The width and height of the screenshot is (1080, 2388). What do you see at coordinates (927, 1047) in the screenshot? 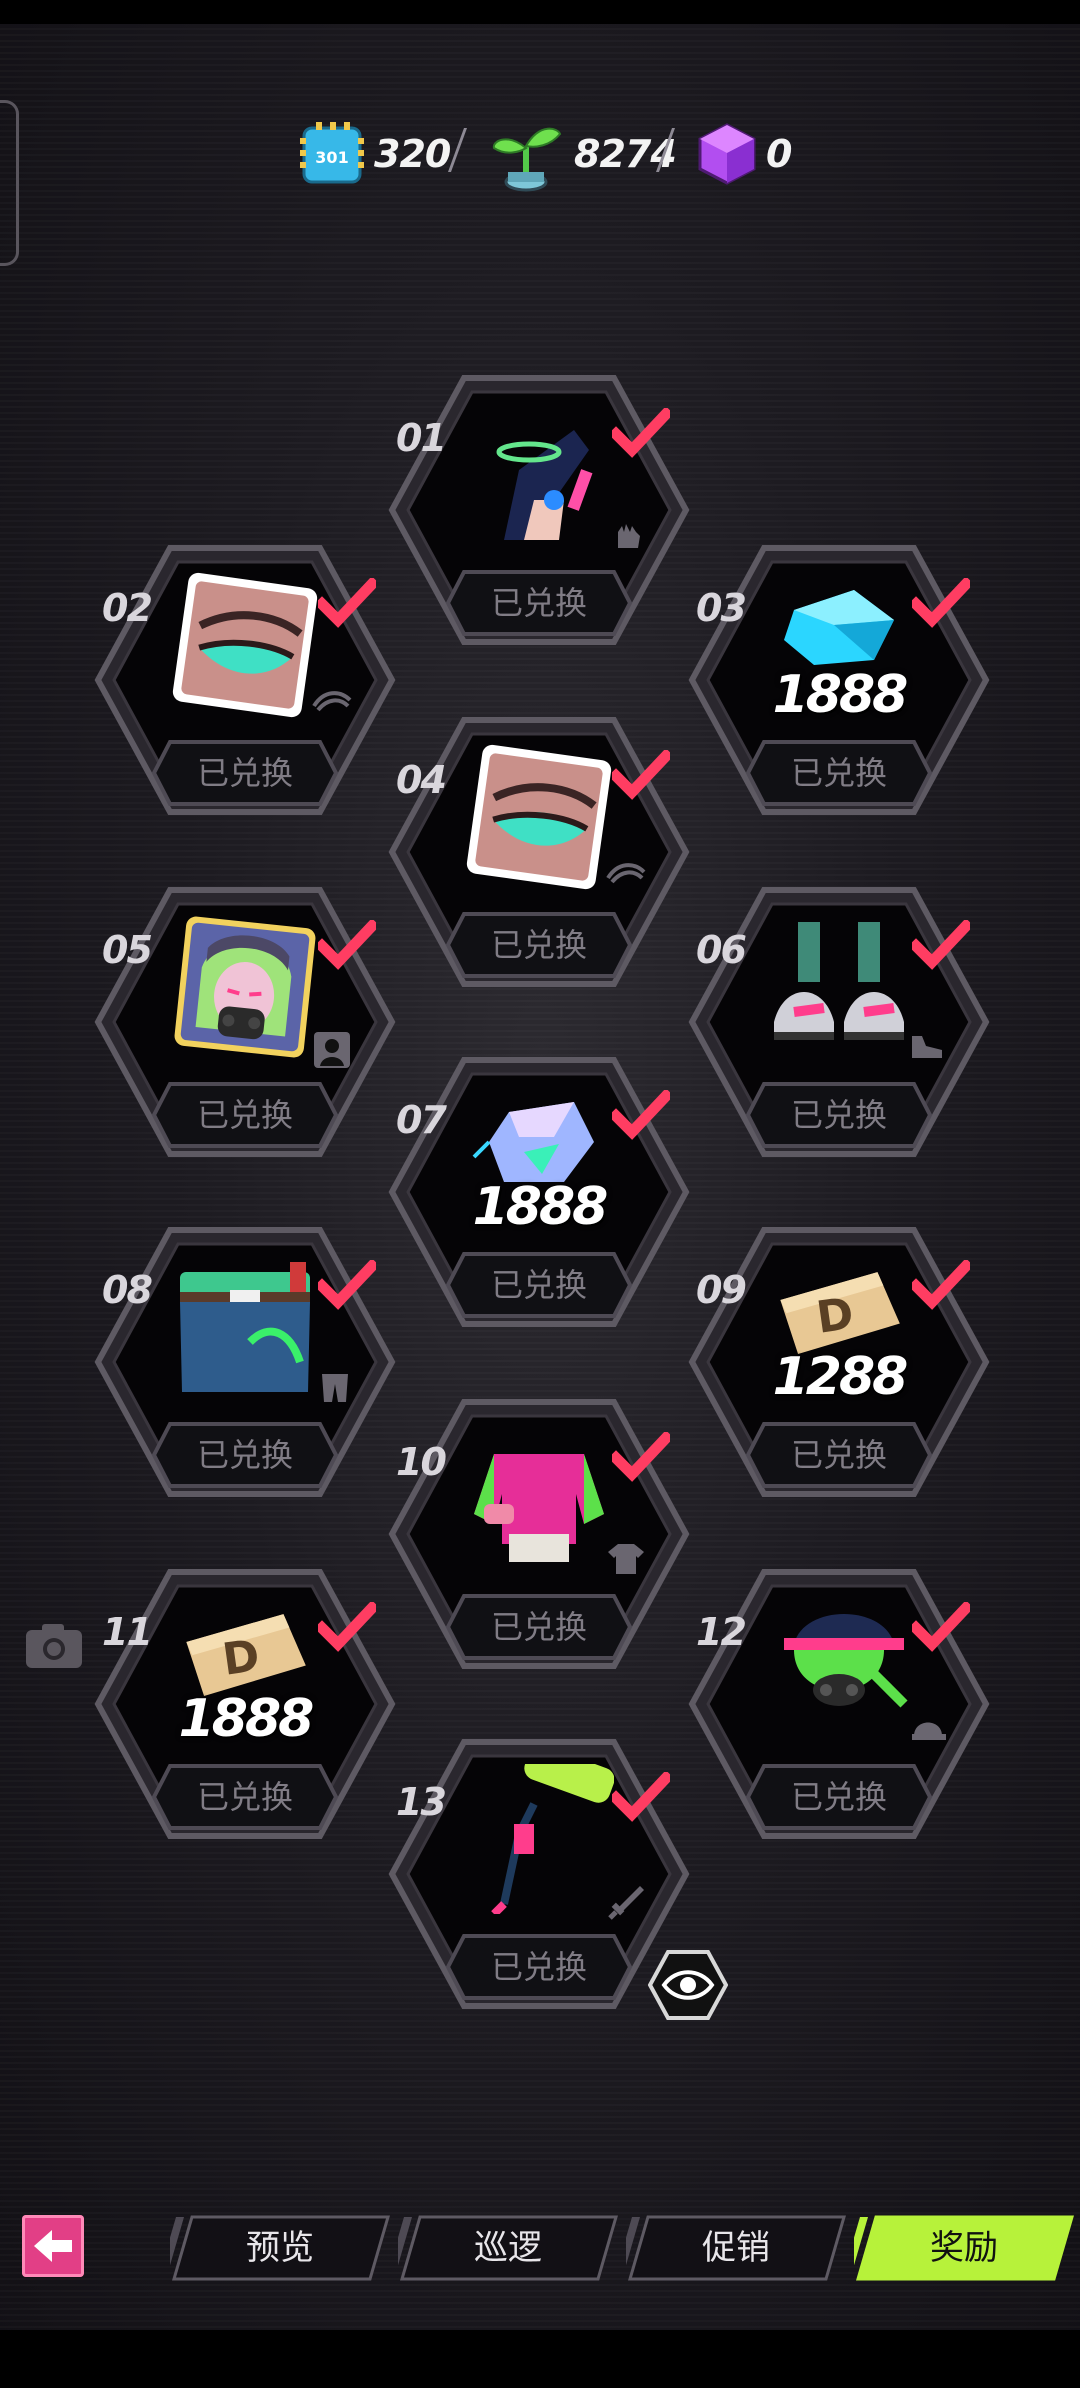
I see `shoe-icon` at bounding box center [927, 1047].